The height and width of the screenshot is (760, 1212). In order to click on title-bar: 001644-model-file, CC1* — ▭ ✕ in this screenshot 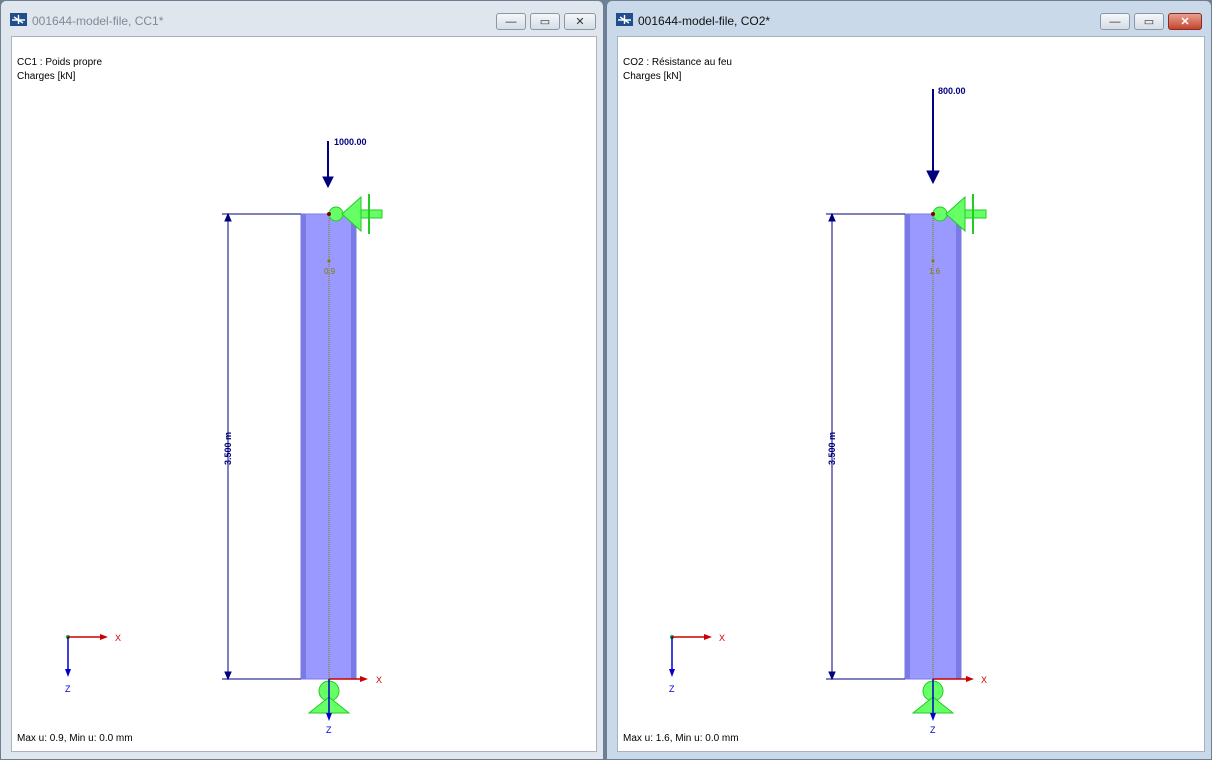, I will do `click(302, 18)`.